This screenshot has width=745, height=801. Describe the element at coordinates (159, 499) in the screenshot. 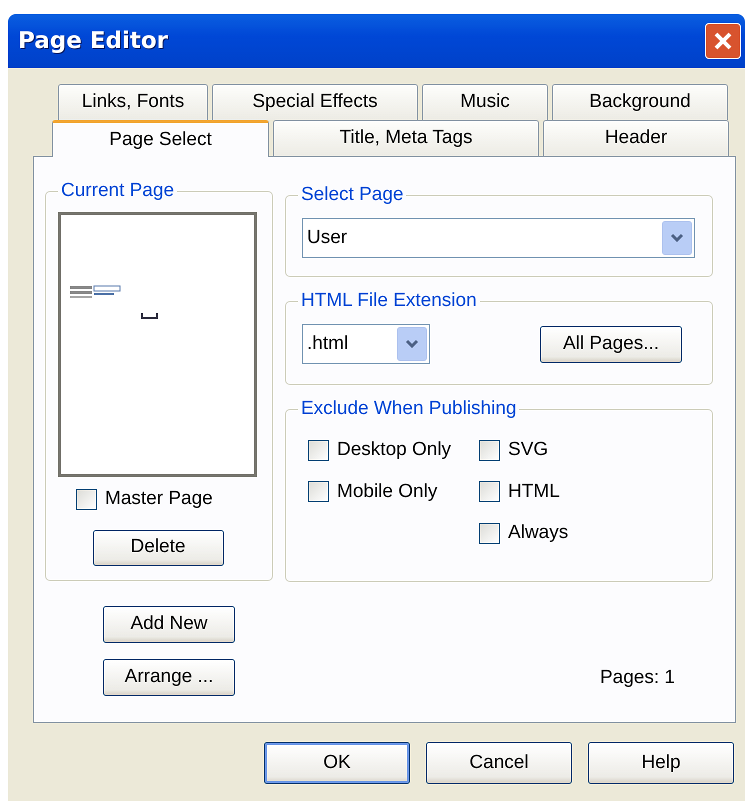

I see `checkbox-label: Master Page` at that location.